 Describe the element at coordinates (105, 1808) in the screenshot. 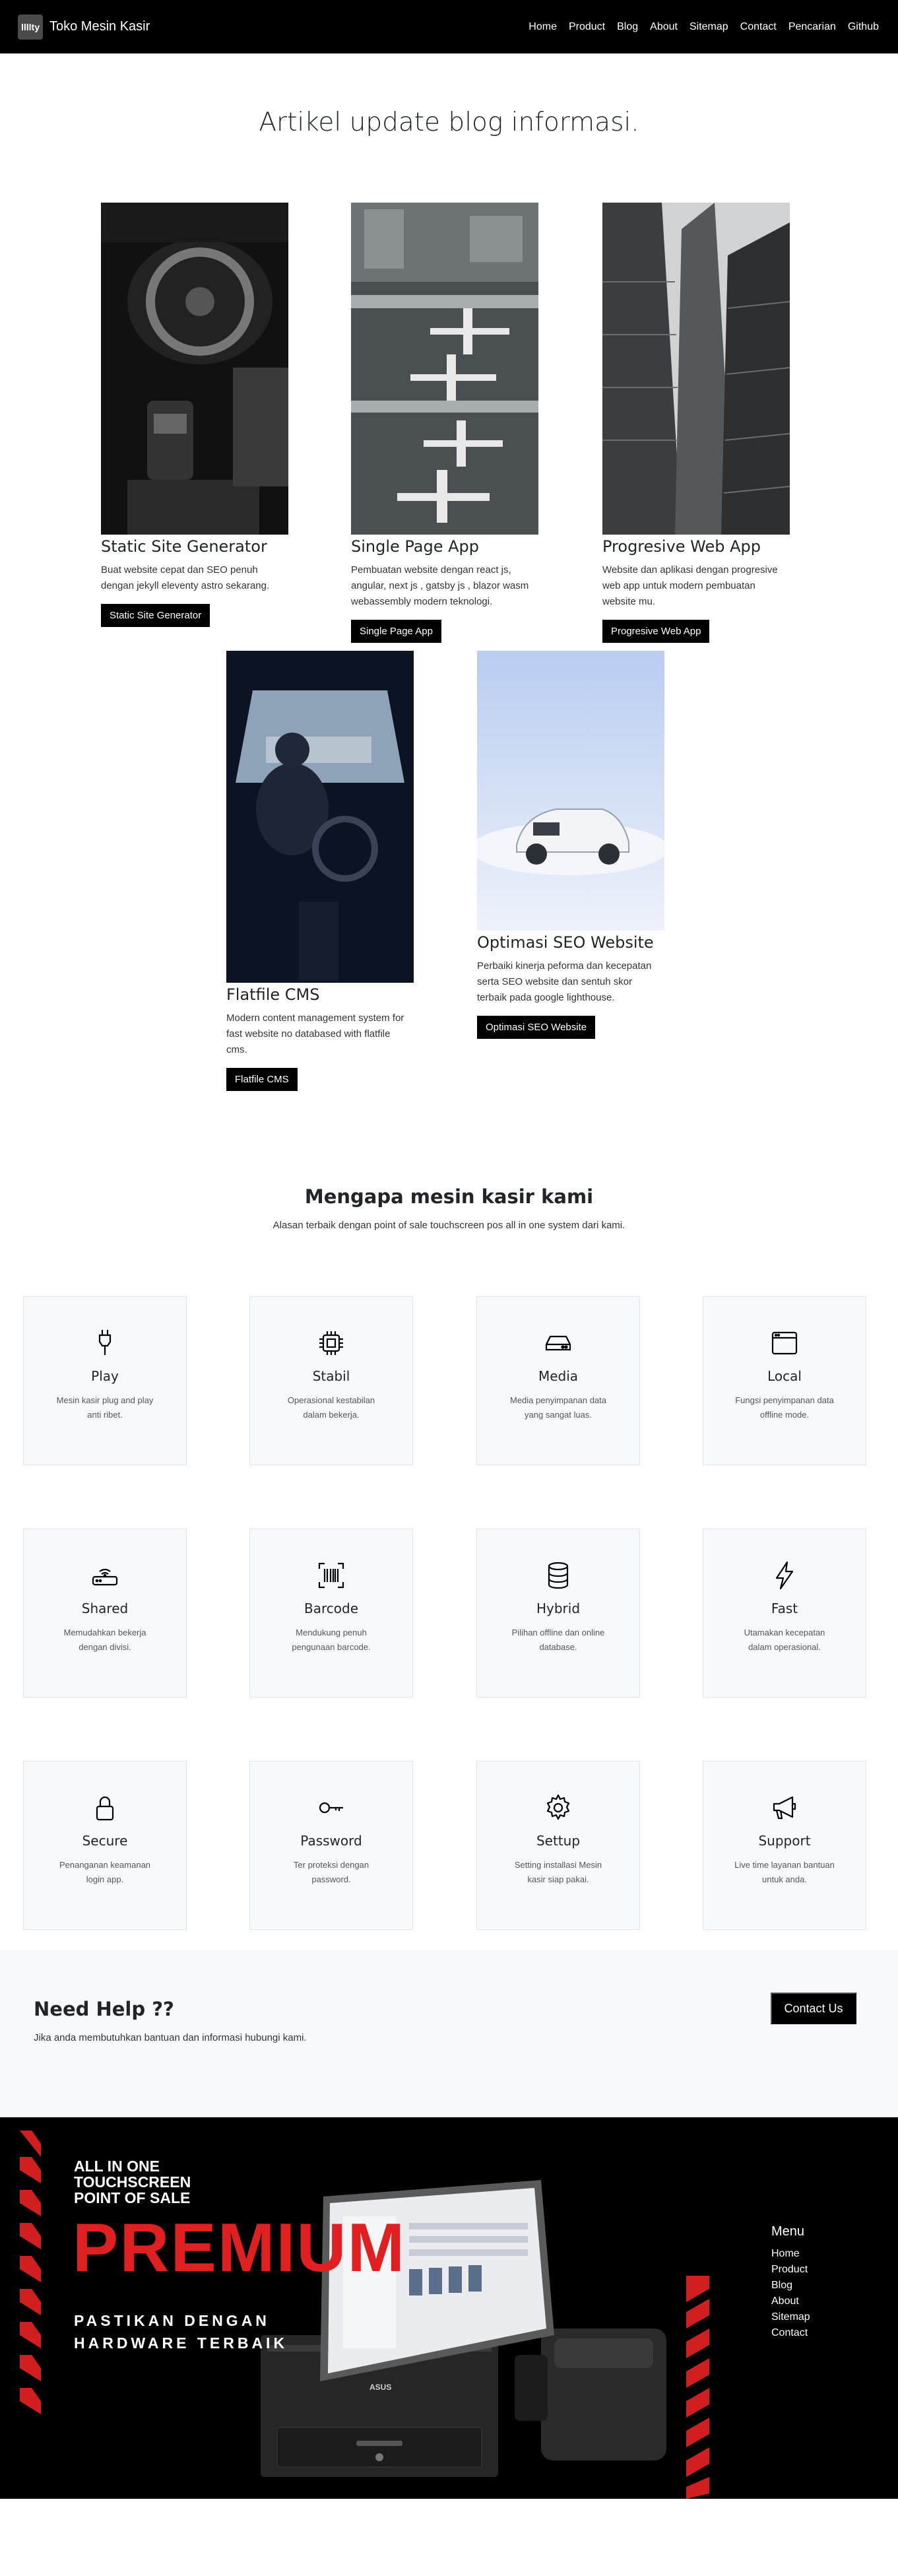

I see `lock-icon` at that location.